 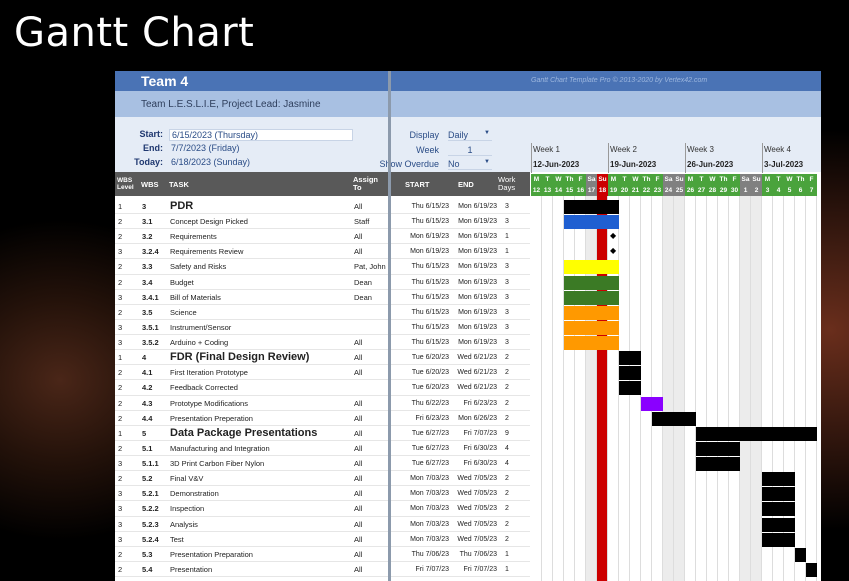 What do you see at coordinates (251, 282) in the screenshot?
I see `table-row: 2 3.4 Budget Dean` at bounding box center [251, 282].